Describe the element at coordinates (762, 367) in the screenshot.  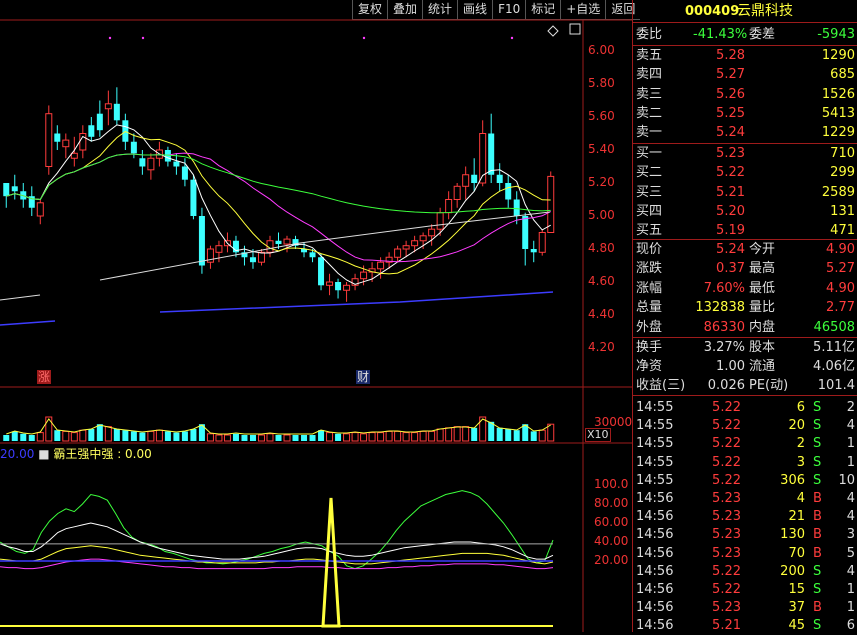
I see `panel-cell: 流通` at that location.